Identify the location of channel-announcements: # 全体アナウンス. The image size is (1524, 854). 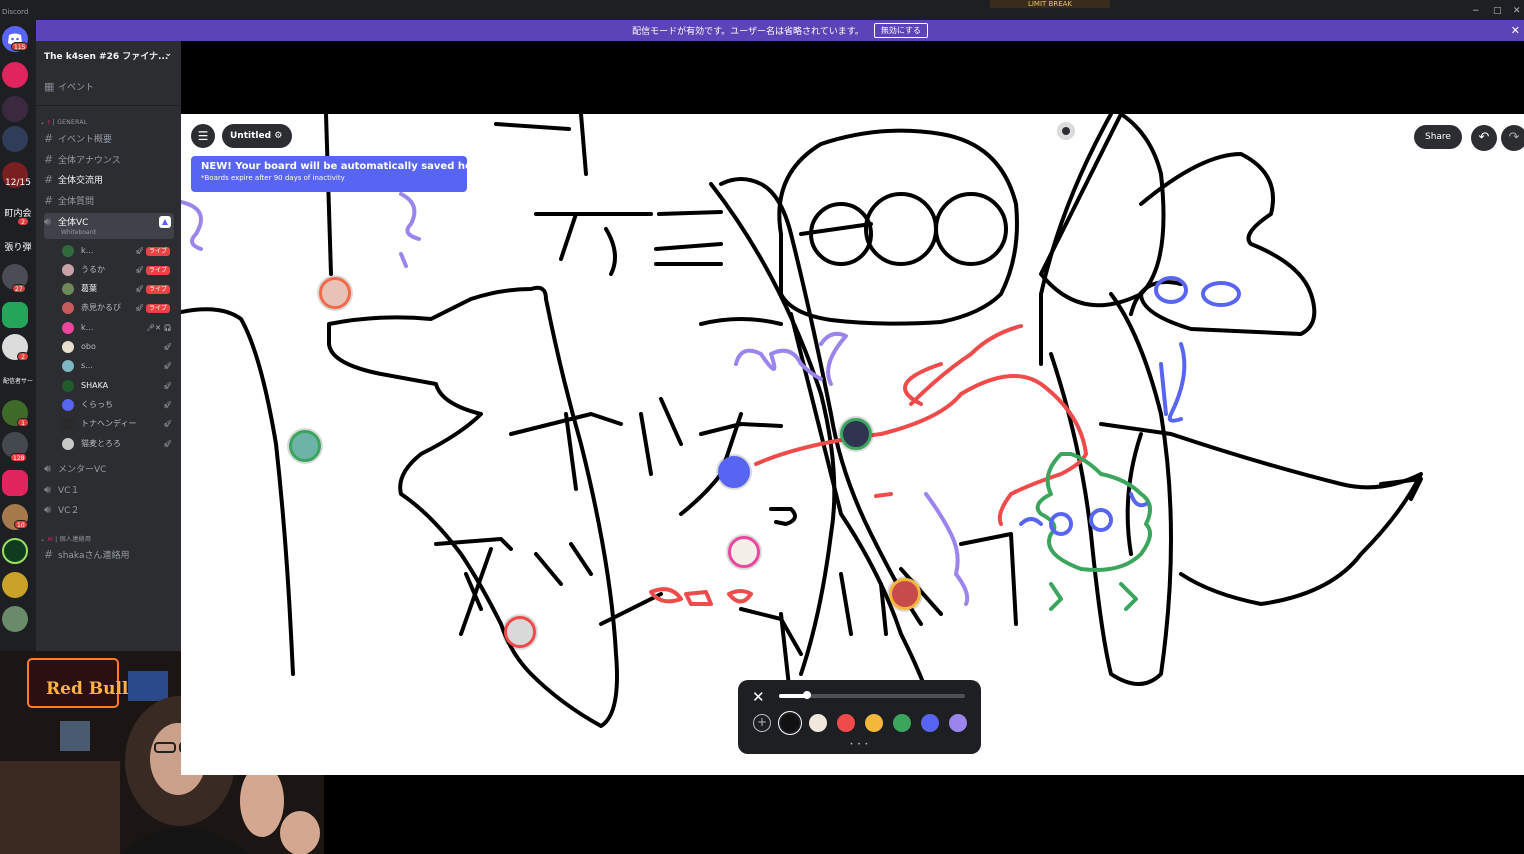
(109, 160).